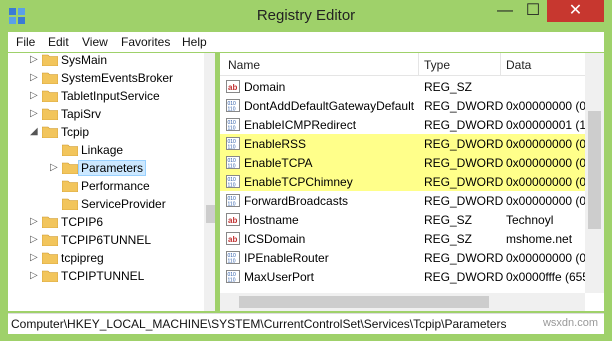 This screenshot has height=341, width=612. I want to click on value-row: ab ICSDomain REG_SZ mshome.net, so click(402, 238).